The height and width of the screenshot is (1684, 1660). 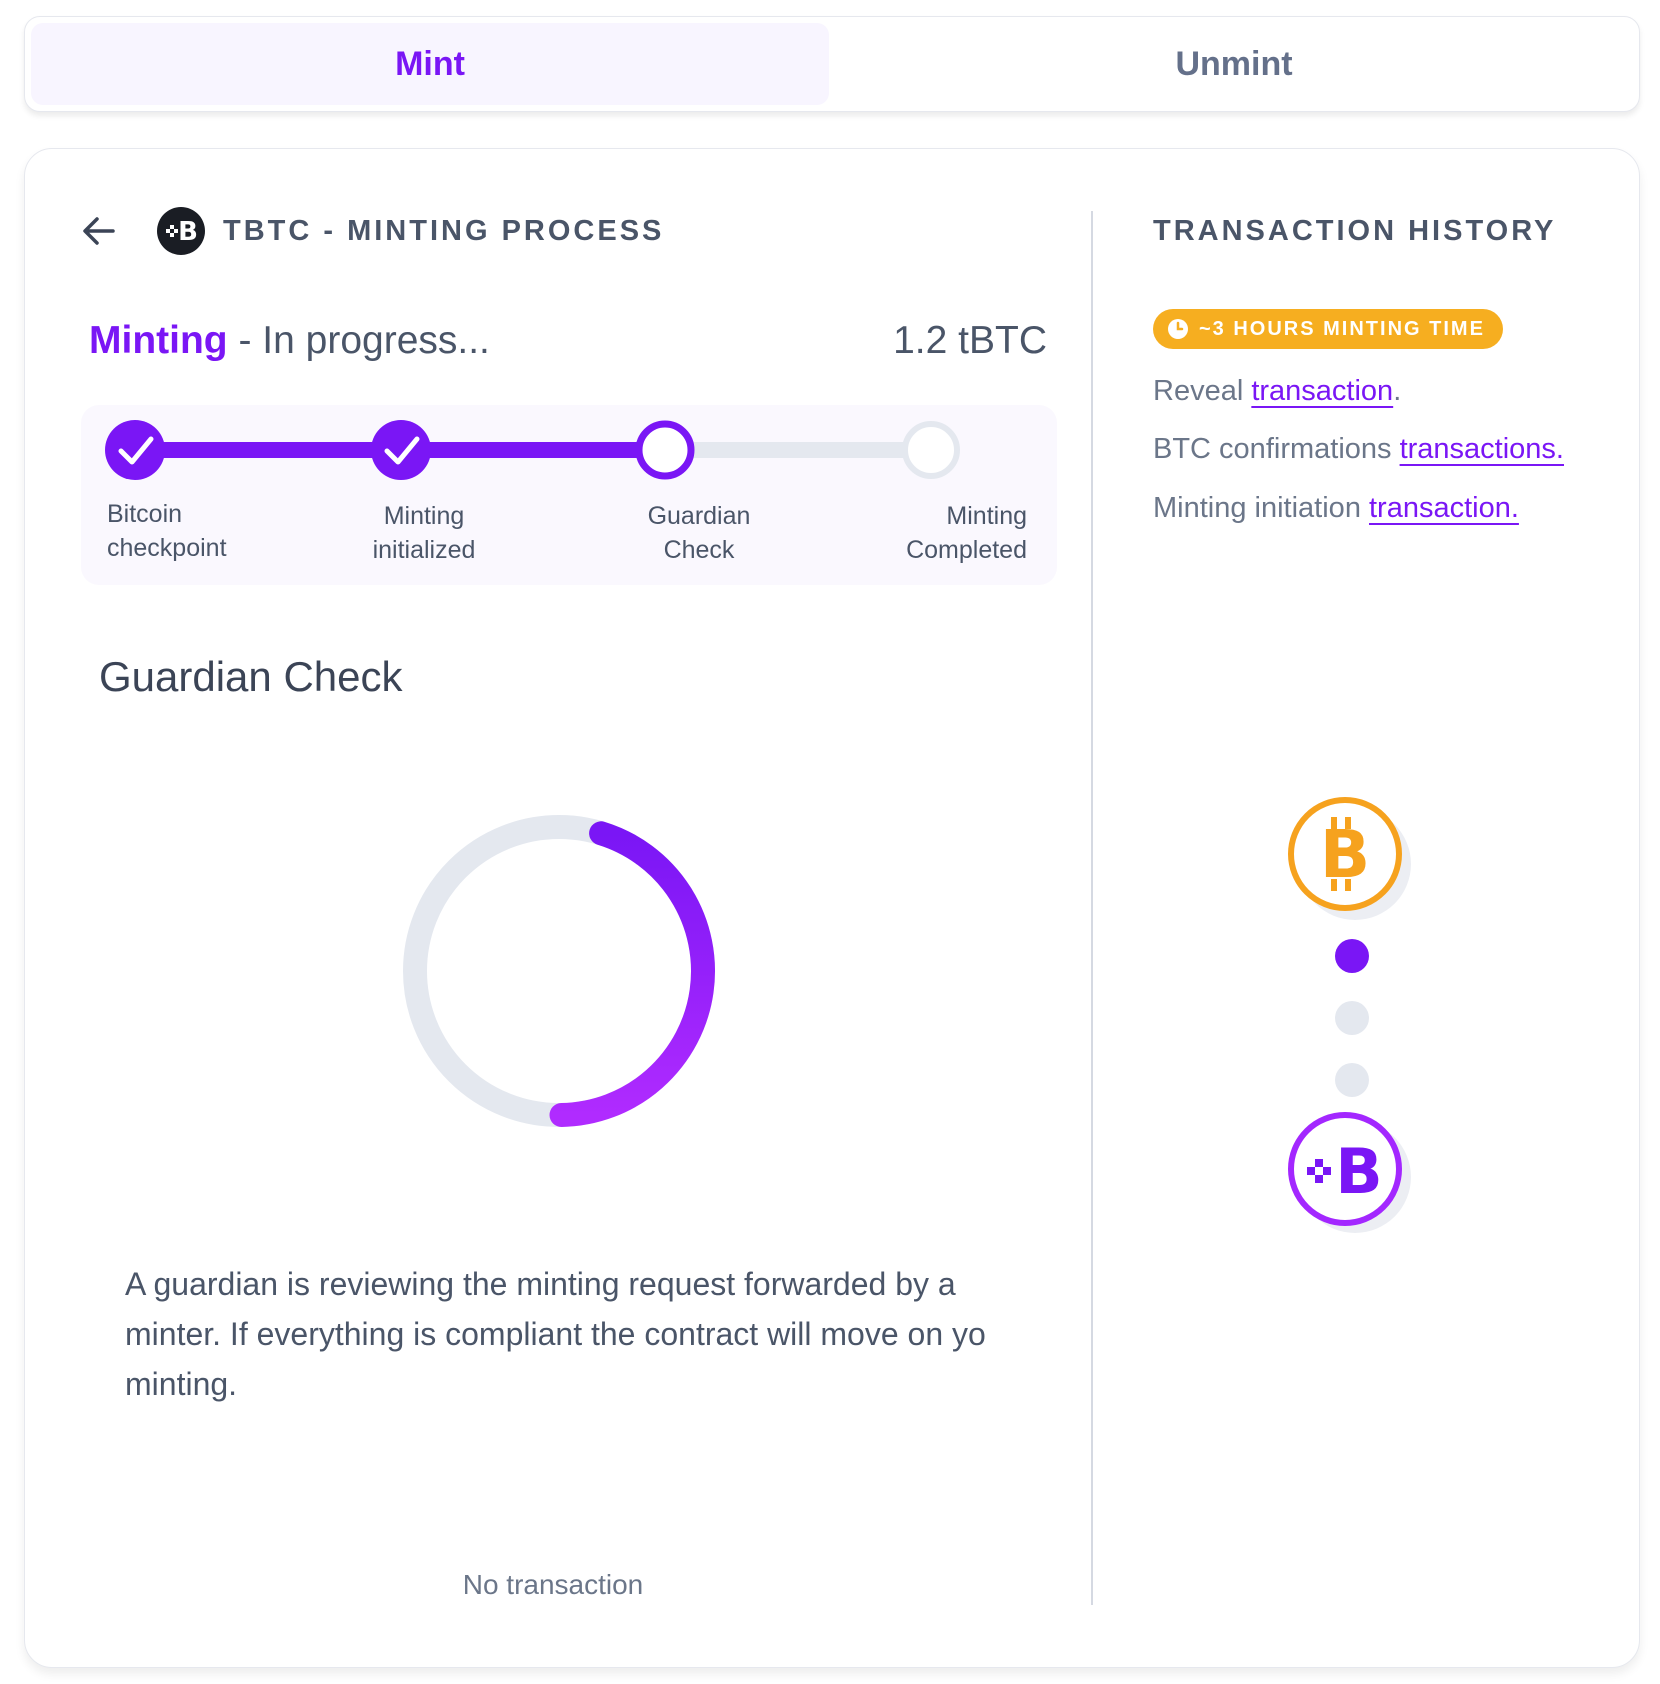 What do you see at coordinates (966, 533) in the screenshot?
I see `step-label-minting-completed: Minting Completed` at bounding box center [966, 533].